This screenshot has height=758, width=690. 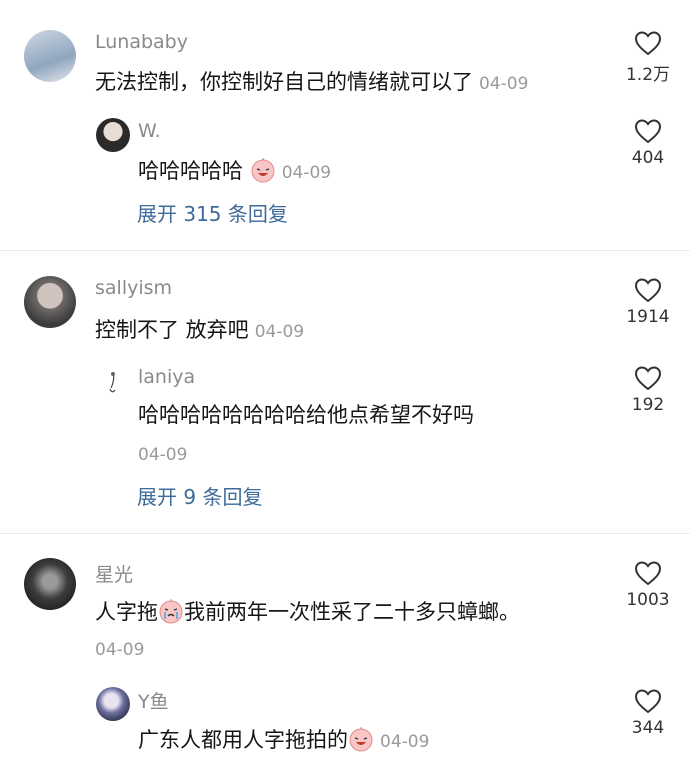 I want to click on like-button: 344, so click(x=648, y=713).